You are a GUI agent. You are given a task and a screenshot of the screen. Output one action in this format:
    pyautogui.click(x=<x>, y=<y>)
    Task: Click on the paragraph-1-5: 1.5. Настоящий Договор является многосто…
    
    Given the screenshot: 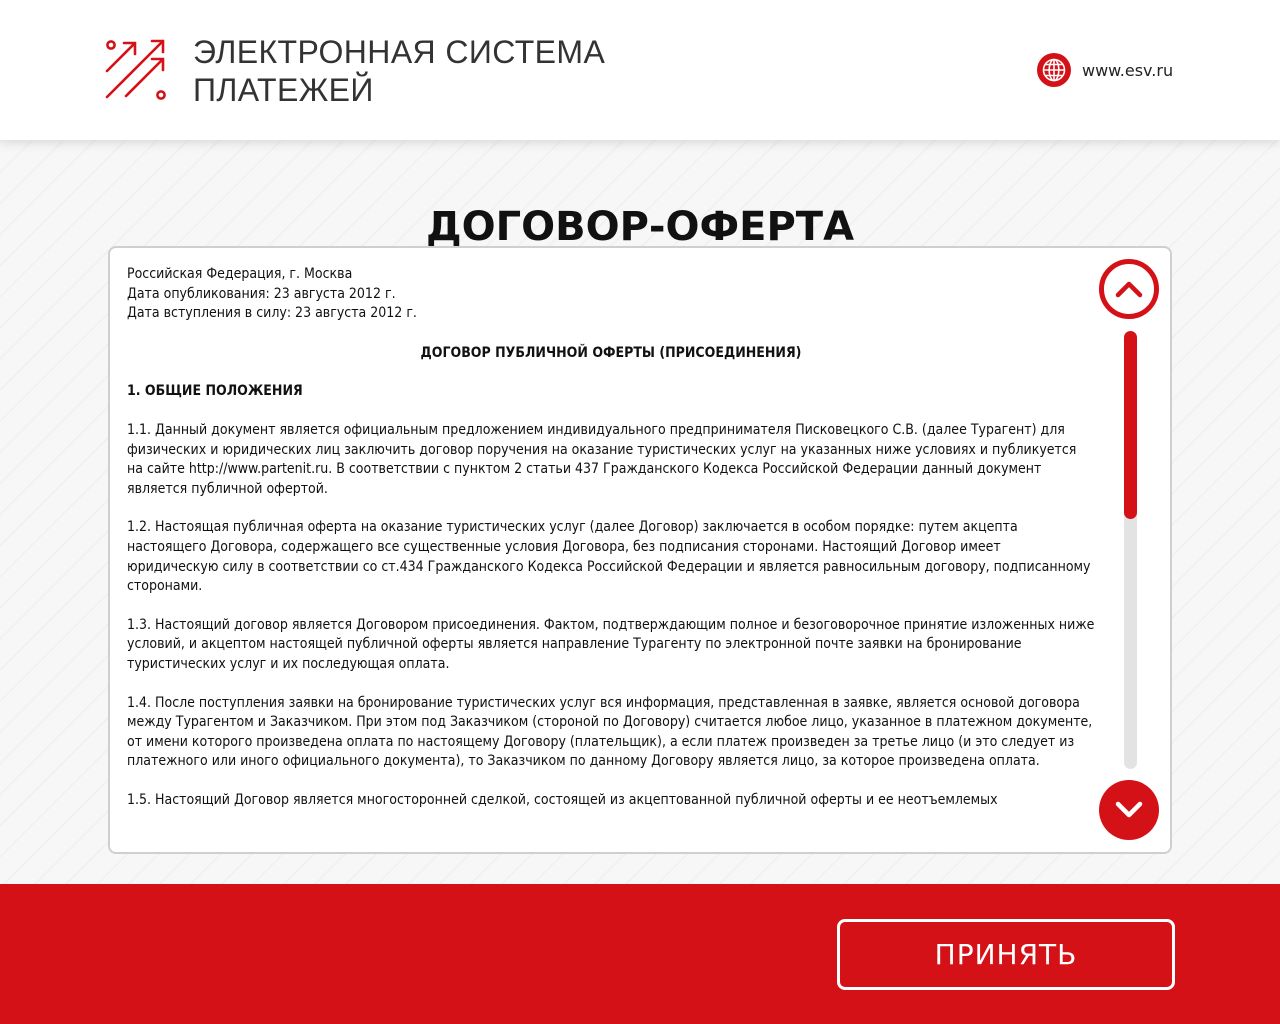 What is the action you would take?
    pyautogui.click(x=562, y=799)
    